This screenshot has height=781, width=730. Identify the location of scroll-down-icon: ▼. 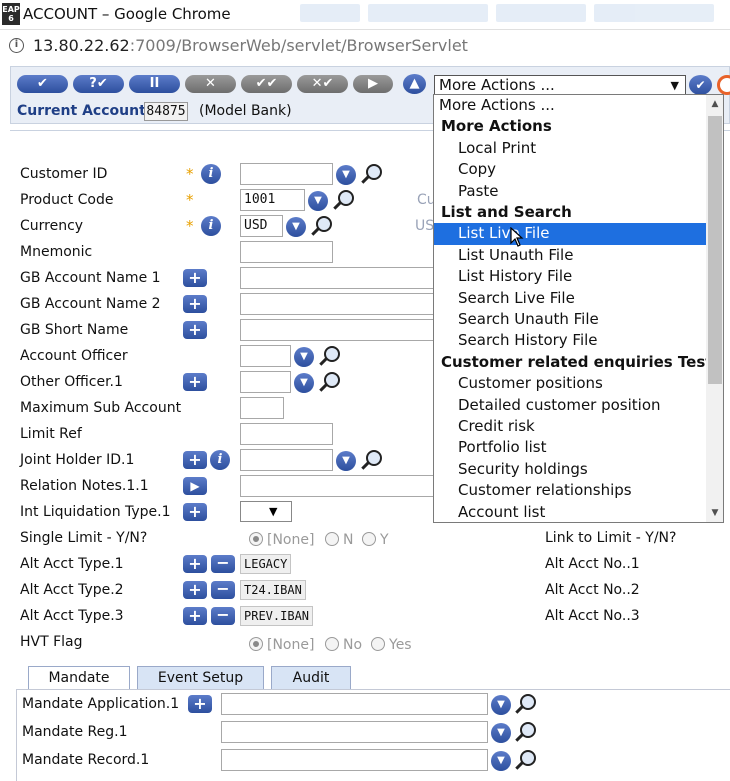
(714, 513).